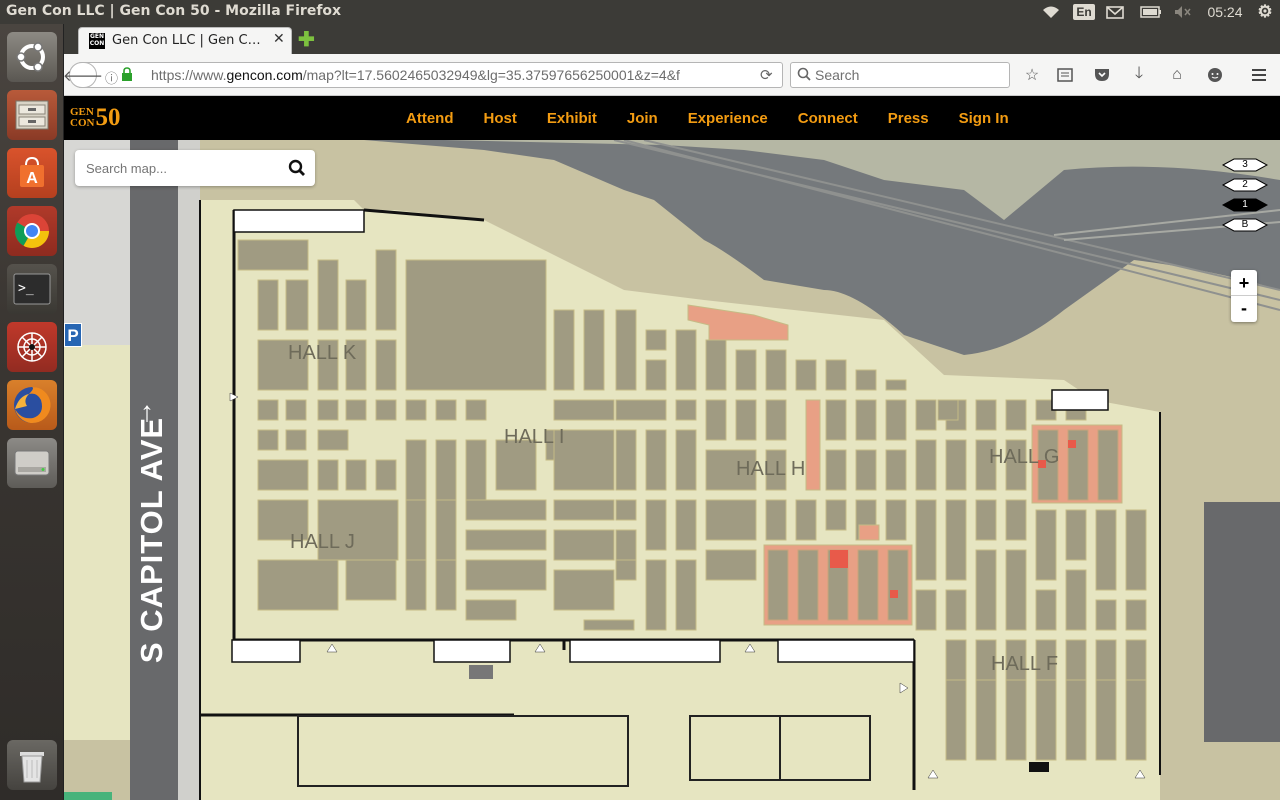 The height and width of the screenshot is (800, 1280). I want to click on gencon-logo: GEN CON 50, so click(95, 117).